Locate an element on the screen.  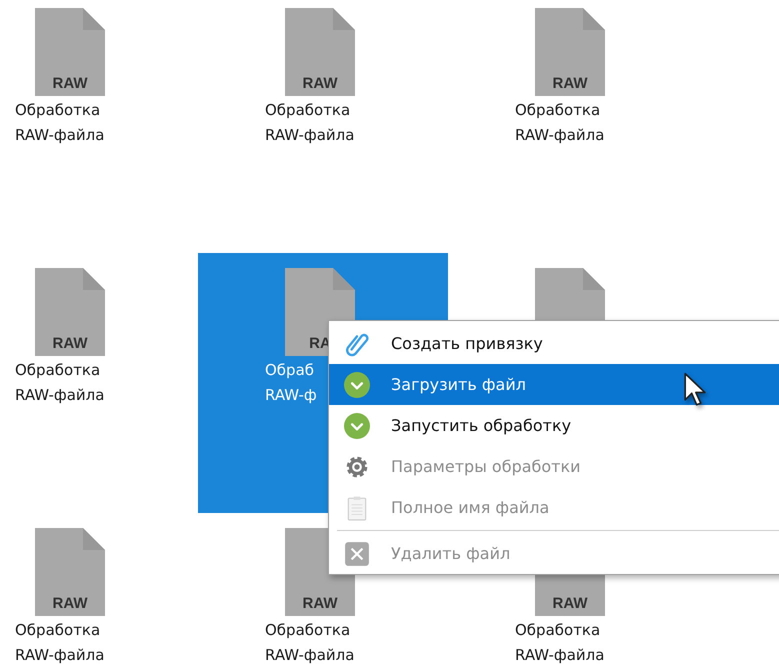
file-name: RAW-ф is located at coordinates (291, 395).